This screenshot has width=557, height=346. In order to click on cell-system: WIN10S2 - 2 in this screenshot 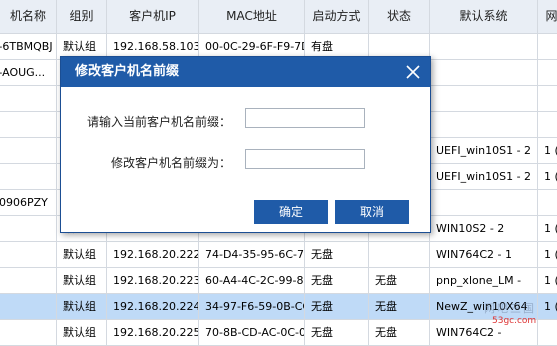, I will do `click(484, 229)`.